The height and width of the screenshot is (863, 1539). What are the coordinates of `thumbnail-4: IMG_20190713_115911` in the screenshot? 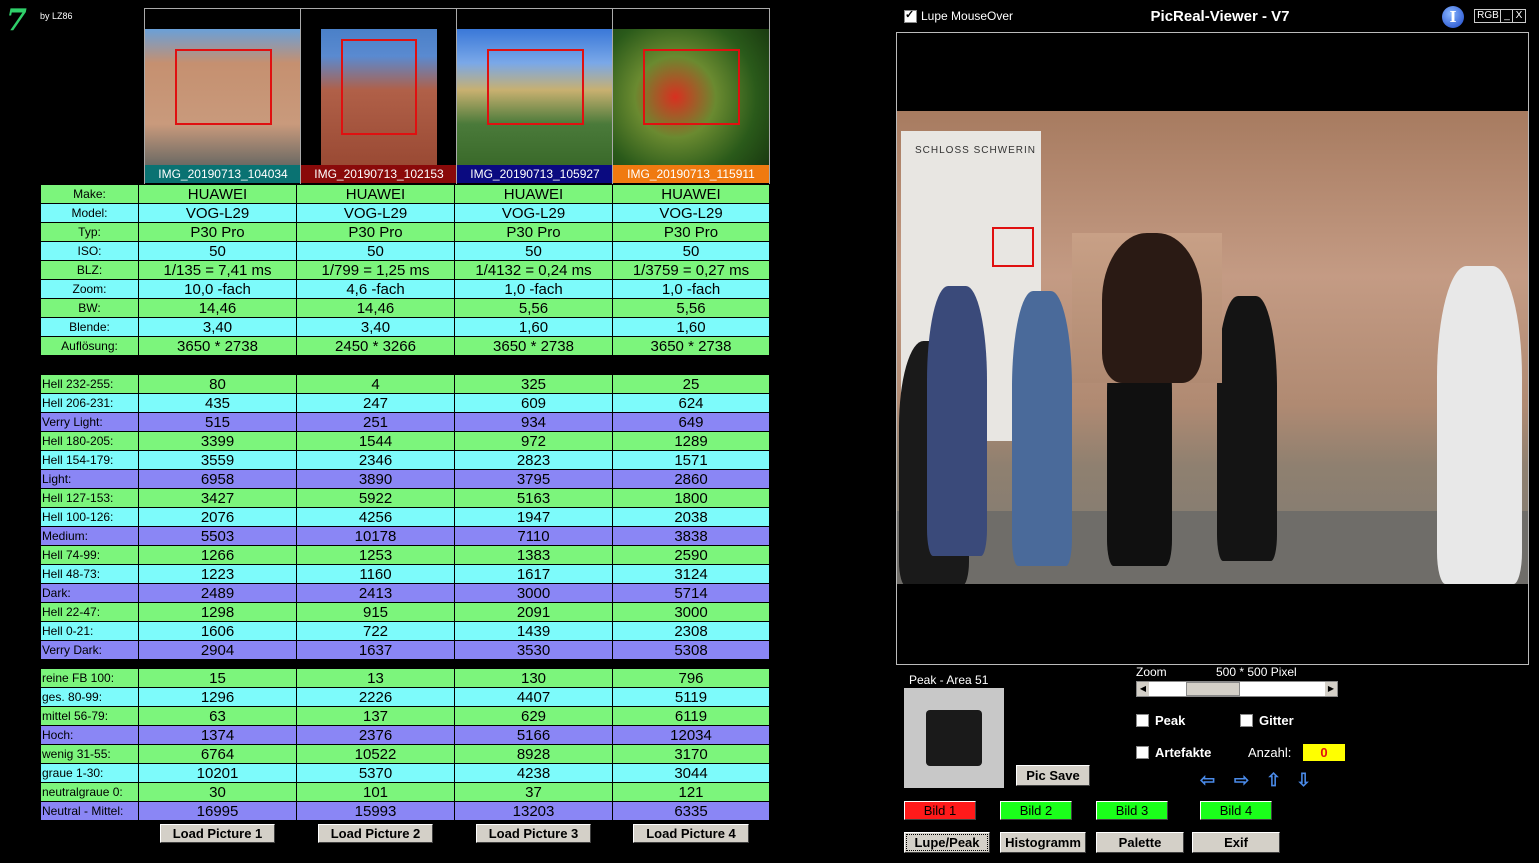 It's located at (691, 96).